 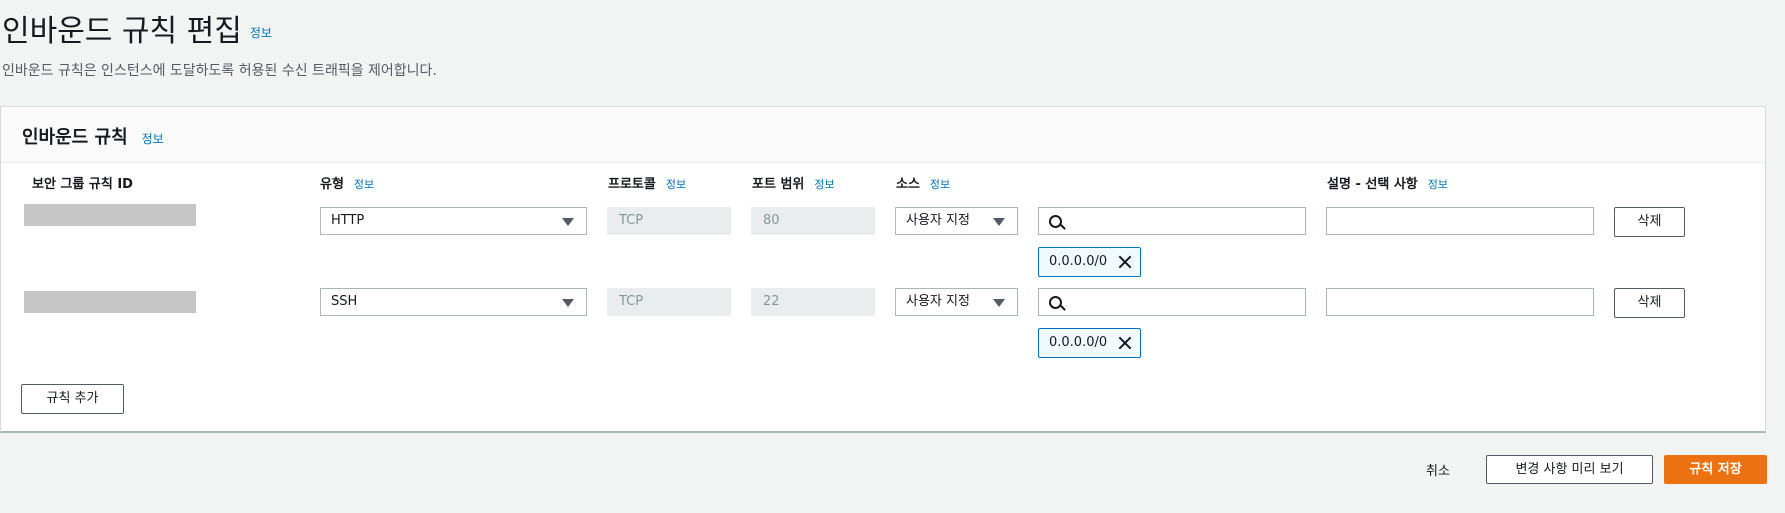 I want to click on column-header-rule-id-text: 보안 그룹 규칙 ID, so click(x=82, y=184).